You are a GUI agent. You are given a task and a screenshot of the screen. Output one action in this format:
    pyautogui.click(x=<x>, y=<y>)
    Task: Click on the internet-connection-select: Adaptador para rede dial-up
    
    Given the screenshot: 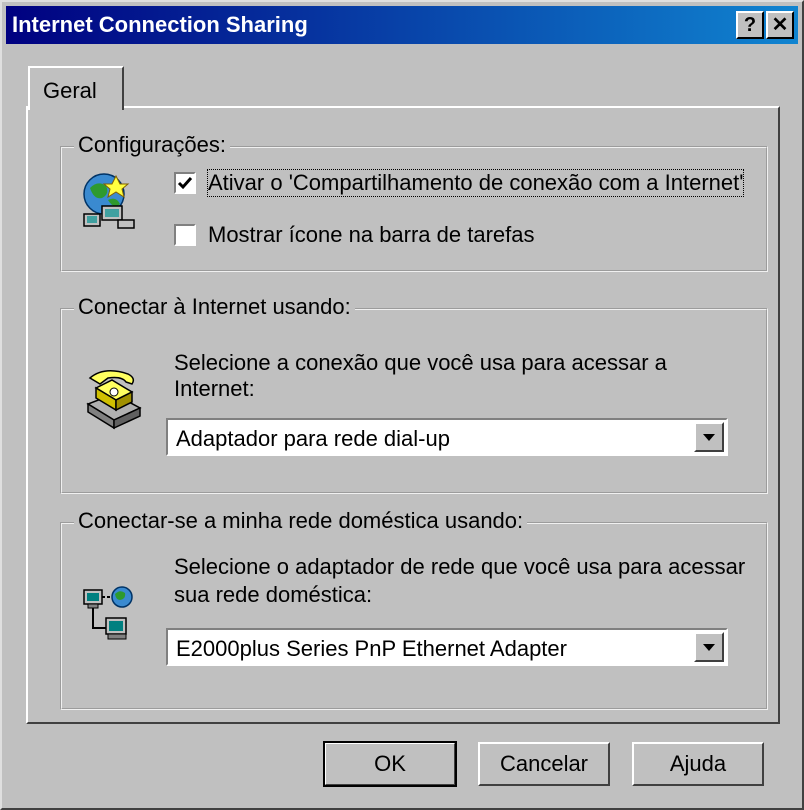 What is the action you would take?
    pyautogui.click(x=447, y=437)
    